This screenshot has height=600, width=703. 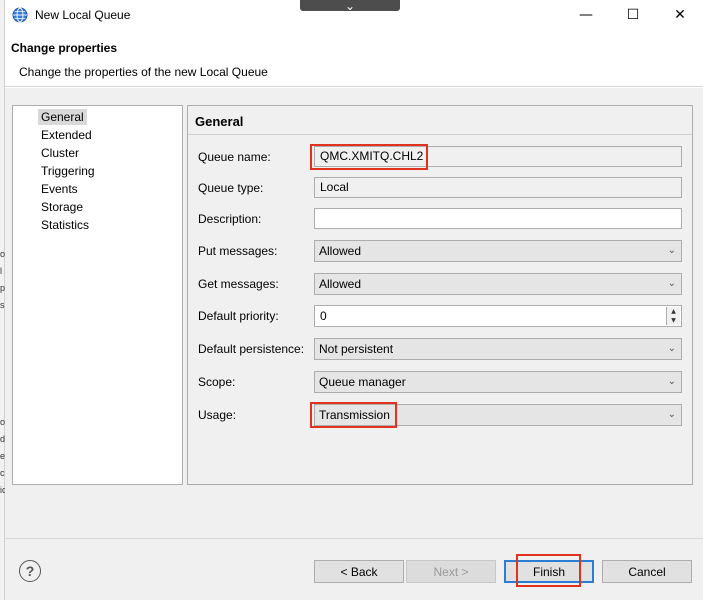 I want to click on nav-item-events: Events, so click(x=59, y=189).